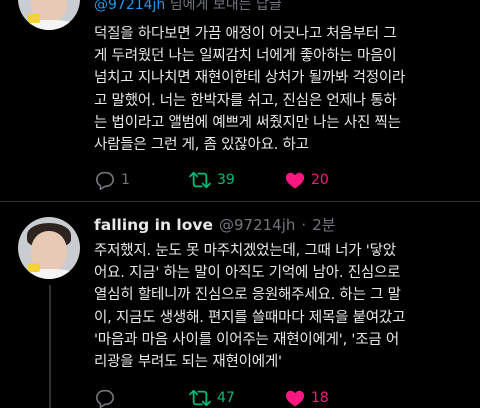 Image resolution: width=480 pixels, height=408 pixels. Describe the element at coordinates (320, 180) in the screenshot. I see `tweet1-like-count: 20` at that location.